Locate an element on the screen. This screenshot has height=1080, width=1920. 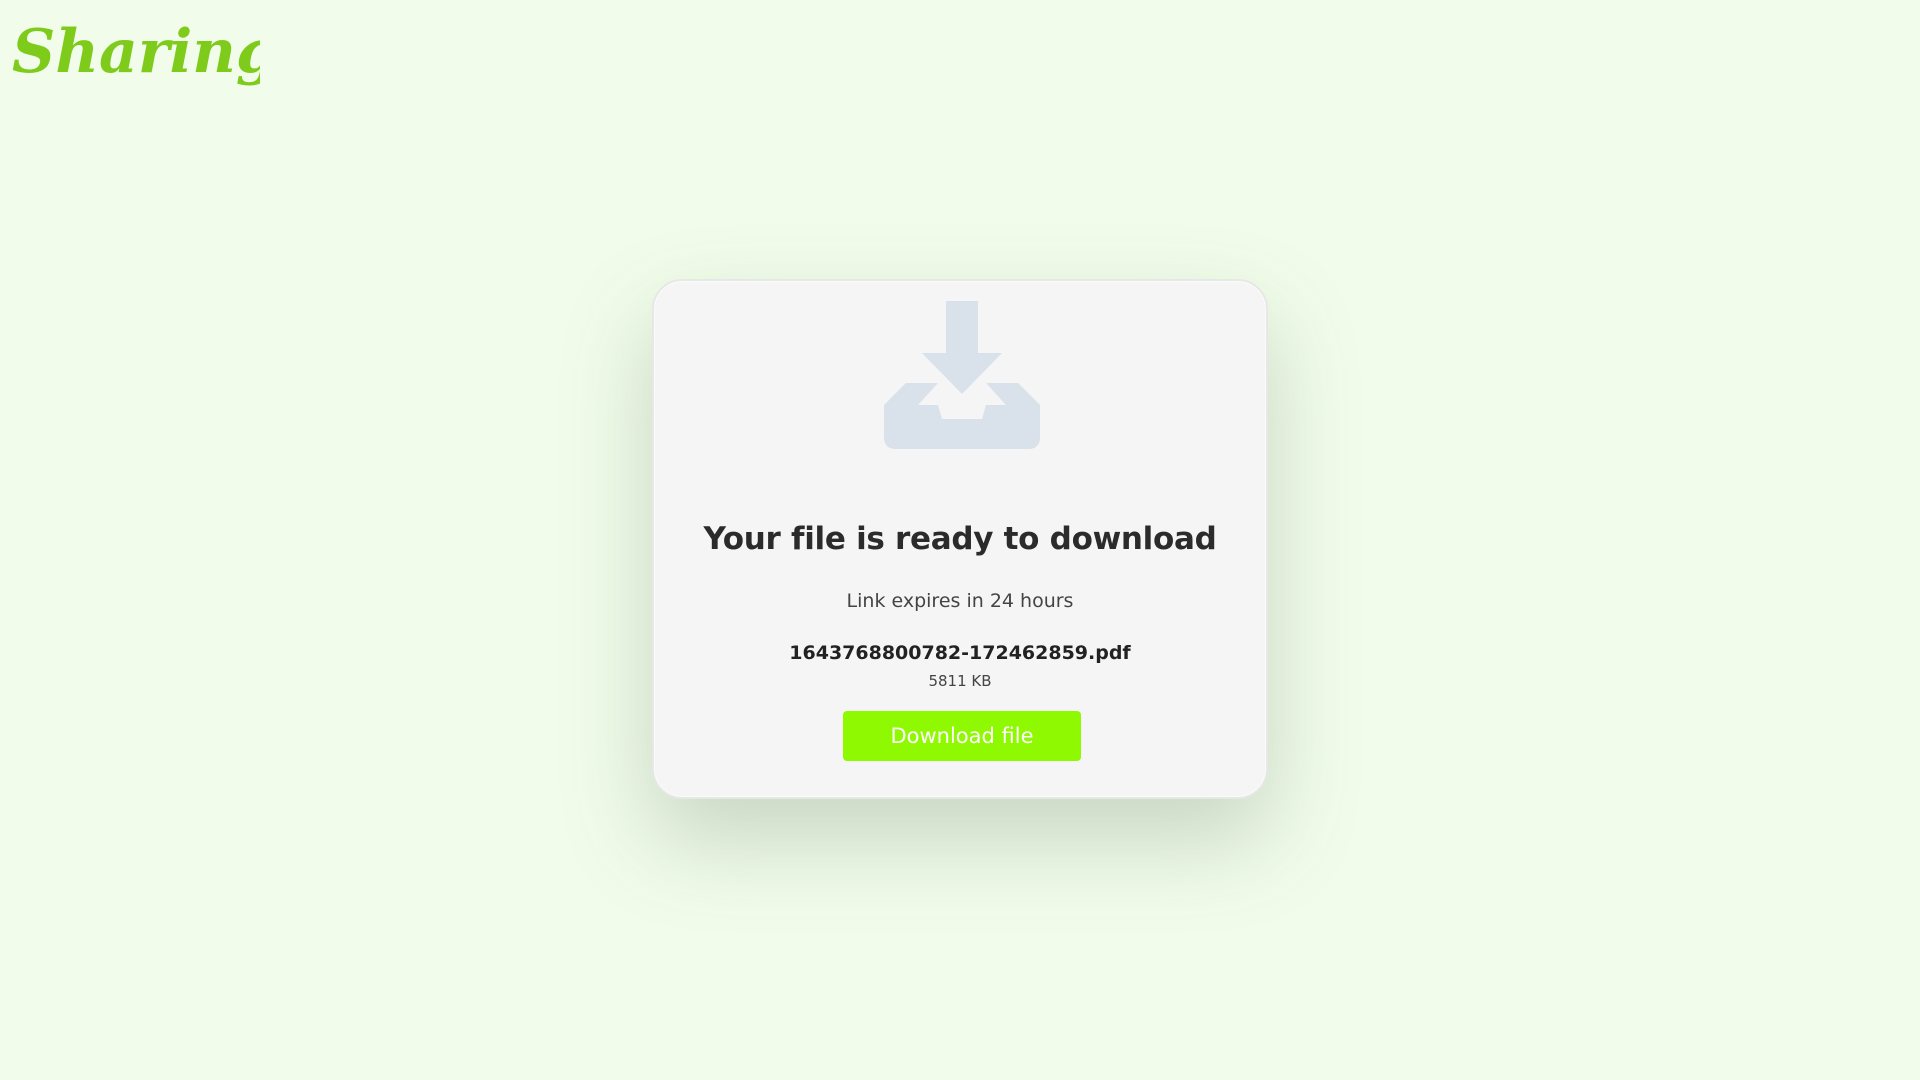
expiry-notice: Link expires in 24 hours is located at coordinates (960, 601).